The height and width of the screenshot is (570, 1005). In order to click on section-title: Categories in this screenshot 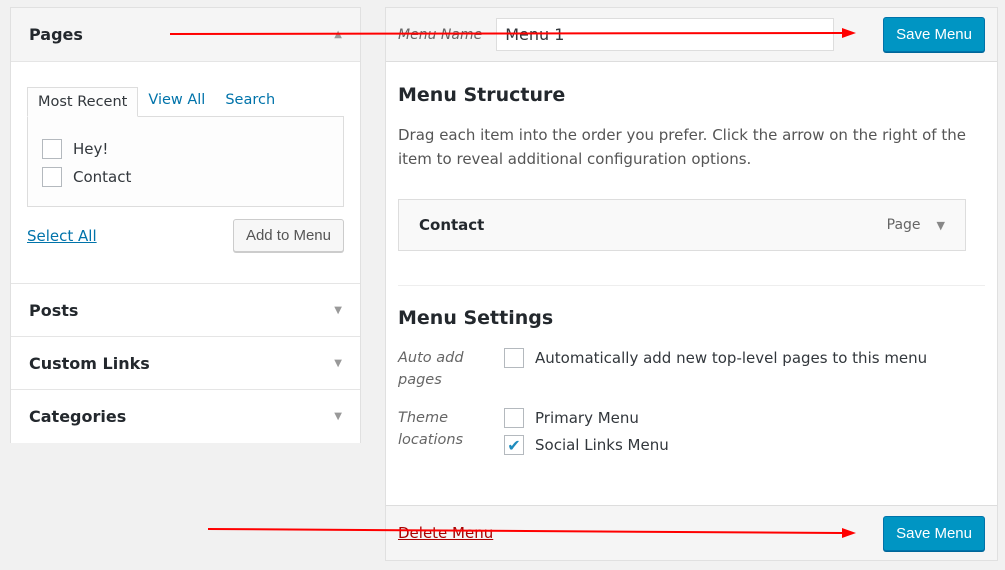, I will do `click(78, 416)`.